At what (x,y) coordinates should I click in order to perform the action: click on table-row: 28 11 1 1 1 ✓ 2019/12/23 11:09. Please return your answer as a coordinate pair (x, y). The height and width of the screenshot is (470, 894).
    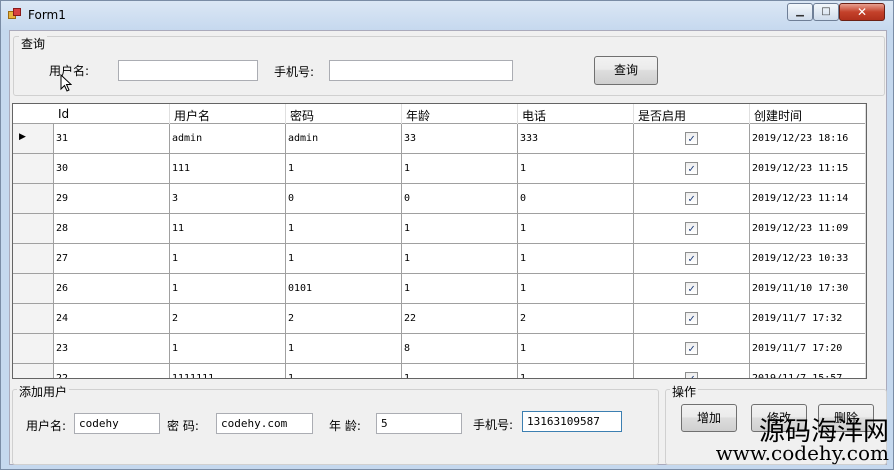
    Looking at the image, I should click on (439, 229).